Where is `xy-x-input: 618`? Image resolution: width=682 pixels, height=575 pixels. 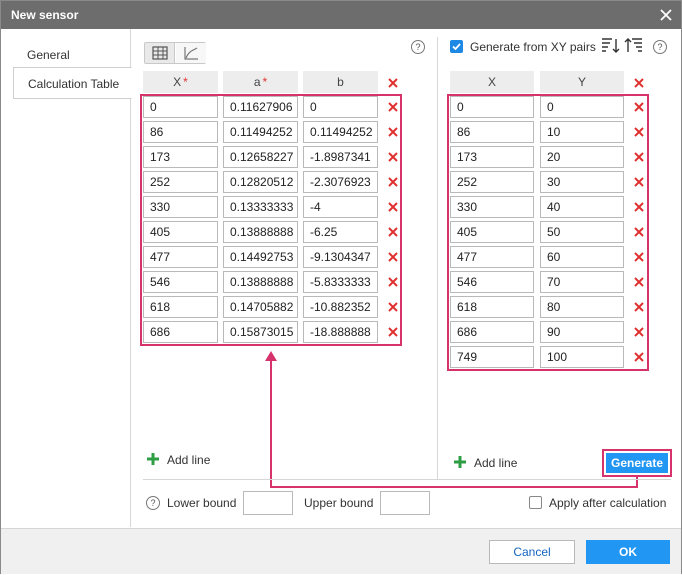 xy-x-input: 618 is located at coordinates (492, 307).